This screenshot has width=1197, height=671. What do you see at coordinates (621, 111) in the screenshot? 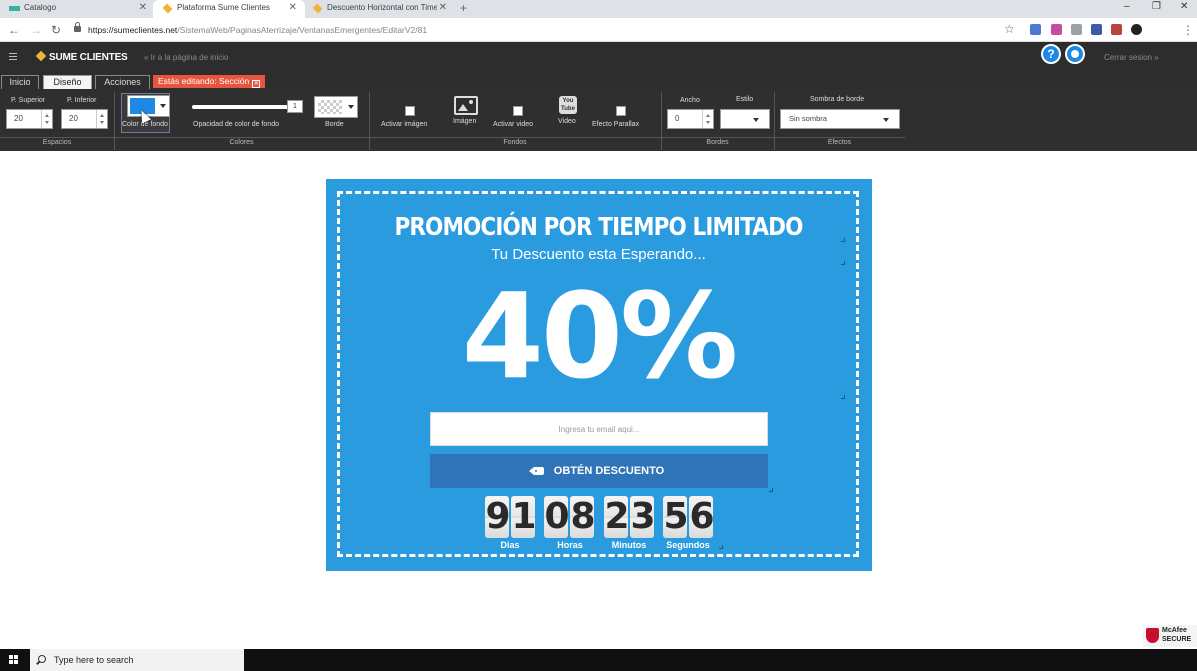
I see `parallax-checkbox` at bounding box center [621, 111].